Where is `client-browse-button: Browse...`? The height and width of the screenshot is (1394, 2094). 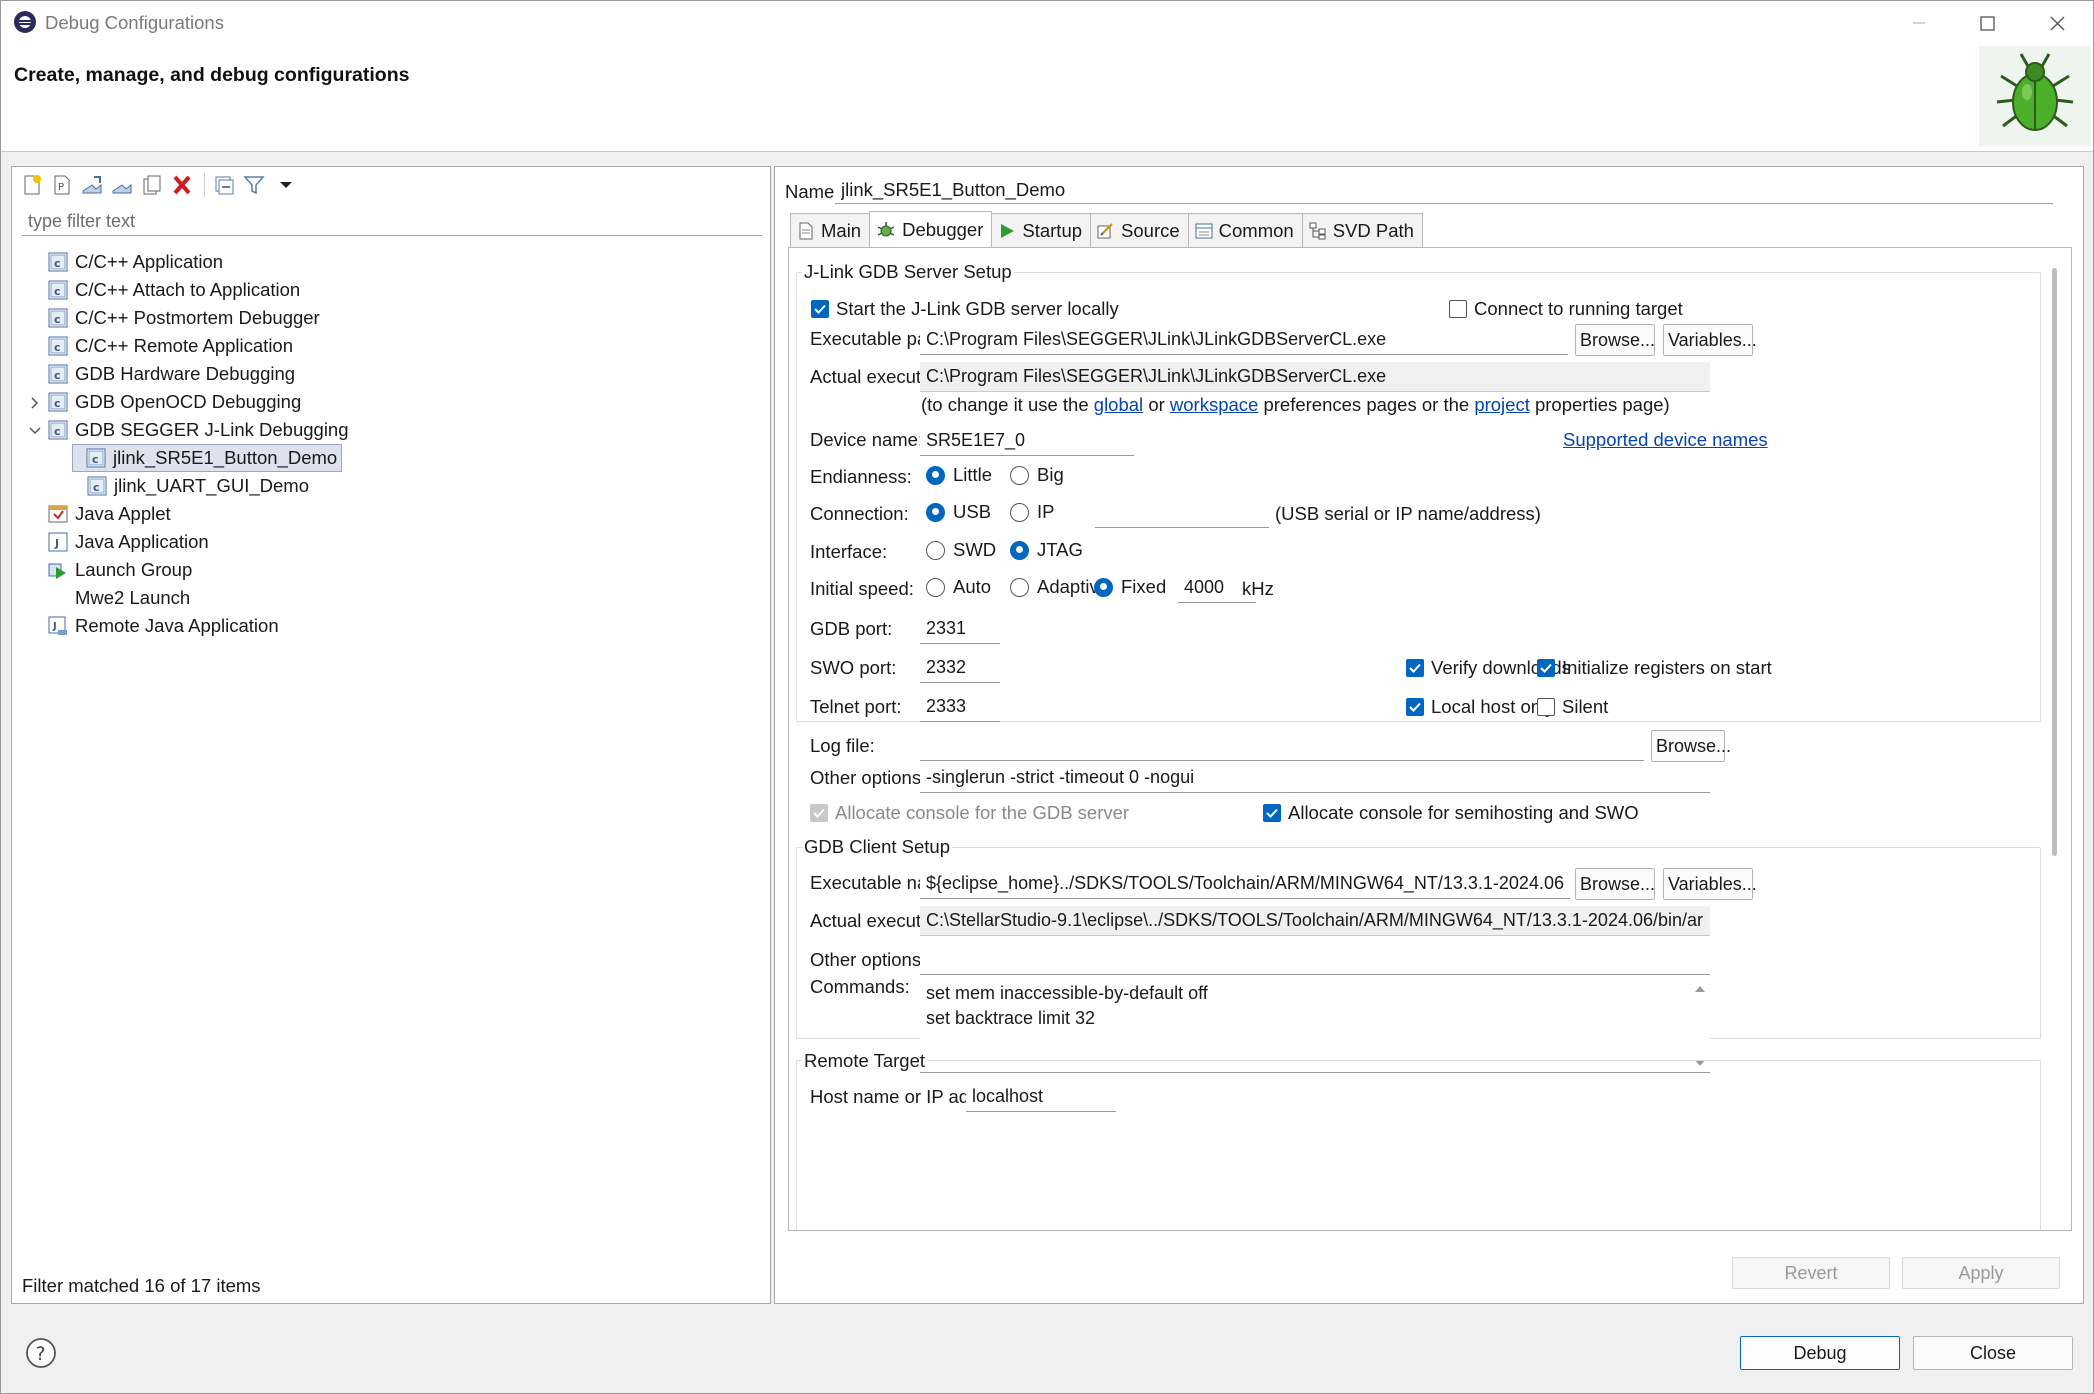 client-browse-button: Browse... is located at coordinates (1615, 884).